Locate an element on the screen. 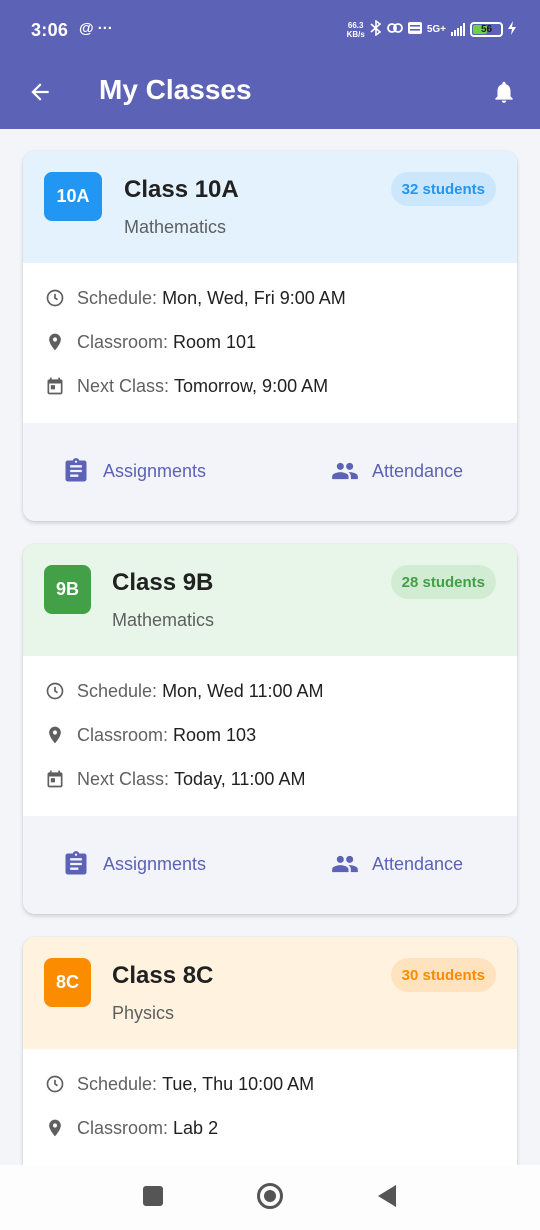 The image size is (540, 1230). net-speed-unit: KB/s is located at coordinates (355, 34).